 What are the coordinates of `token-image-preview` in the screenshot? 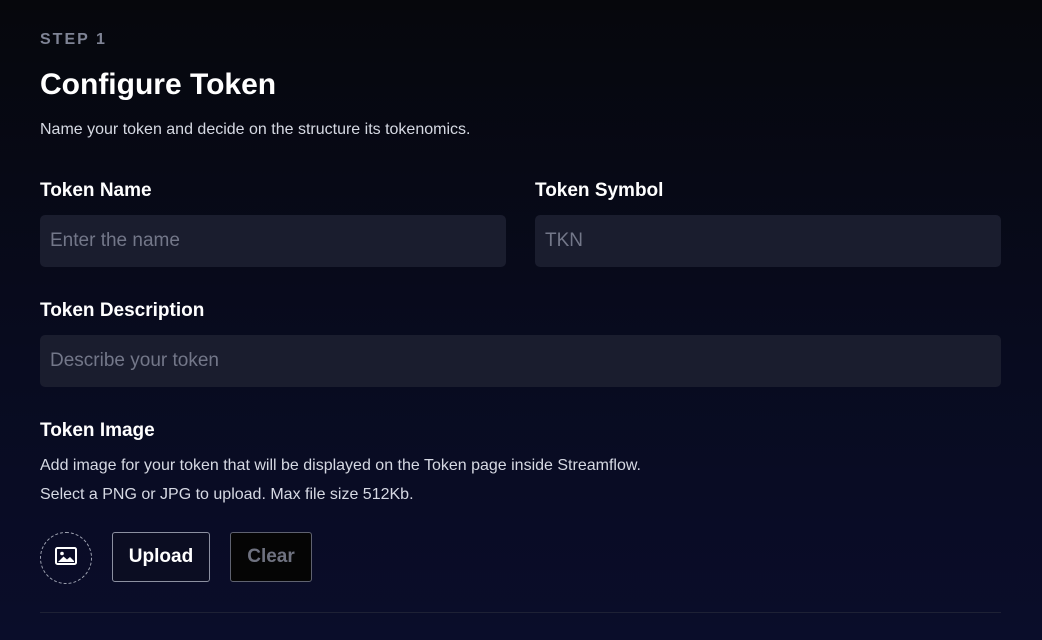 It's located at (66, 558).